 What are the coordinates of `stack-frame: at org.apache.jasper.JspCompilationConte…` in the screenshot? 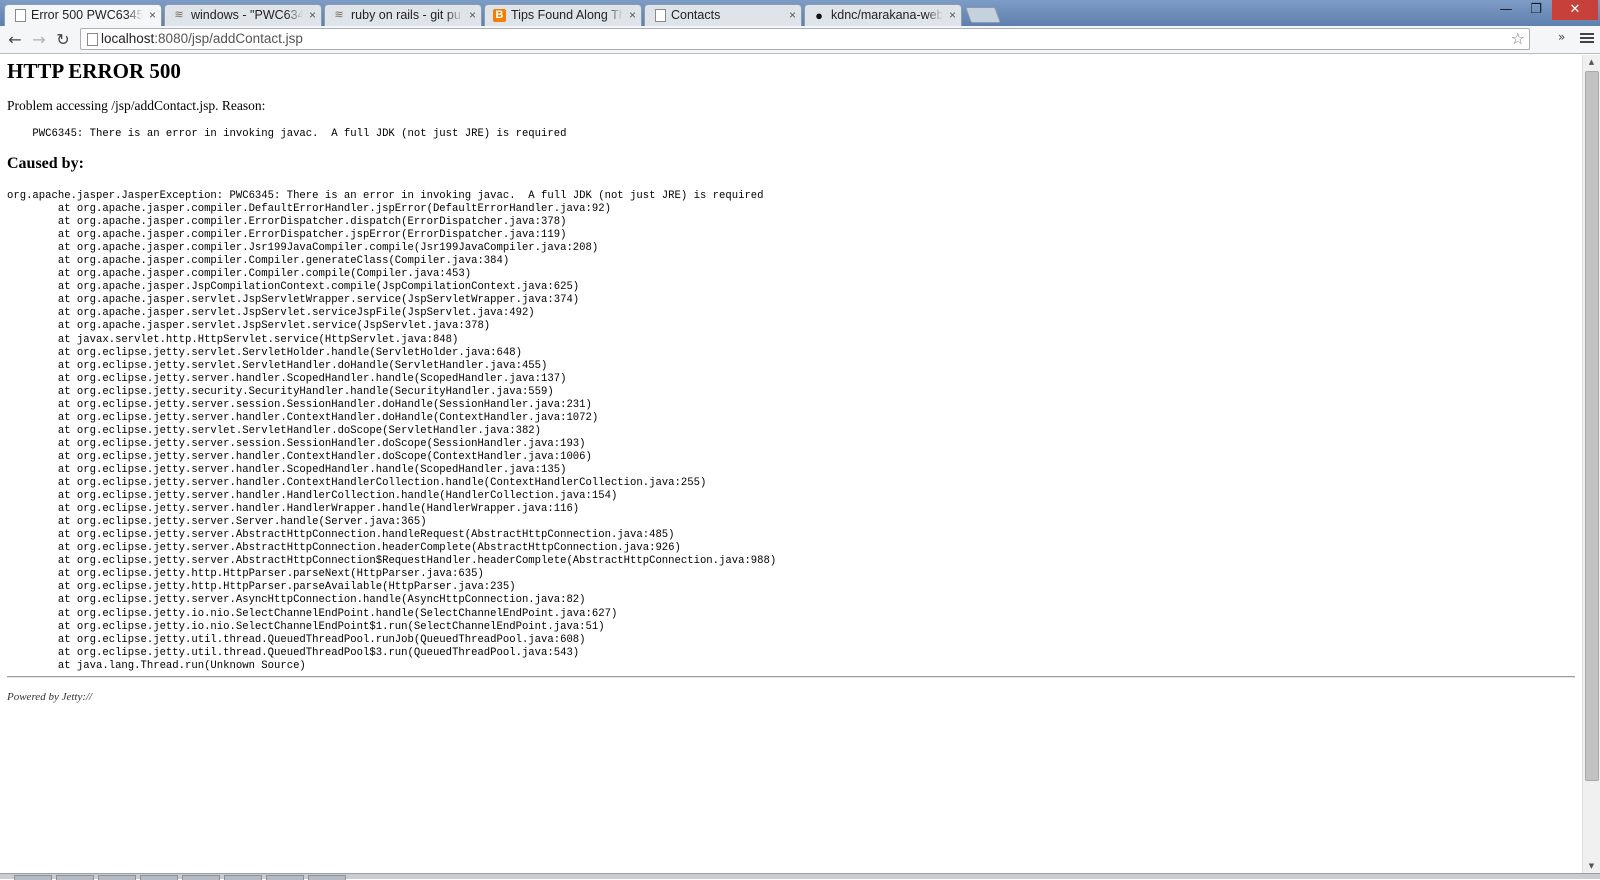 It's located at (318, 287).